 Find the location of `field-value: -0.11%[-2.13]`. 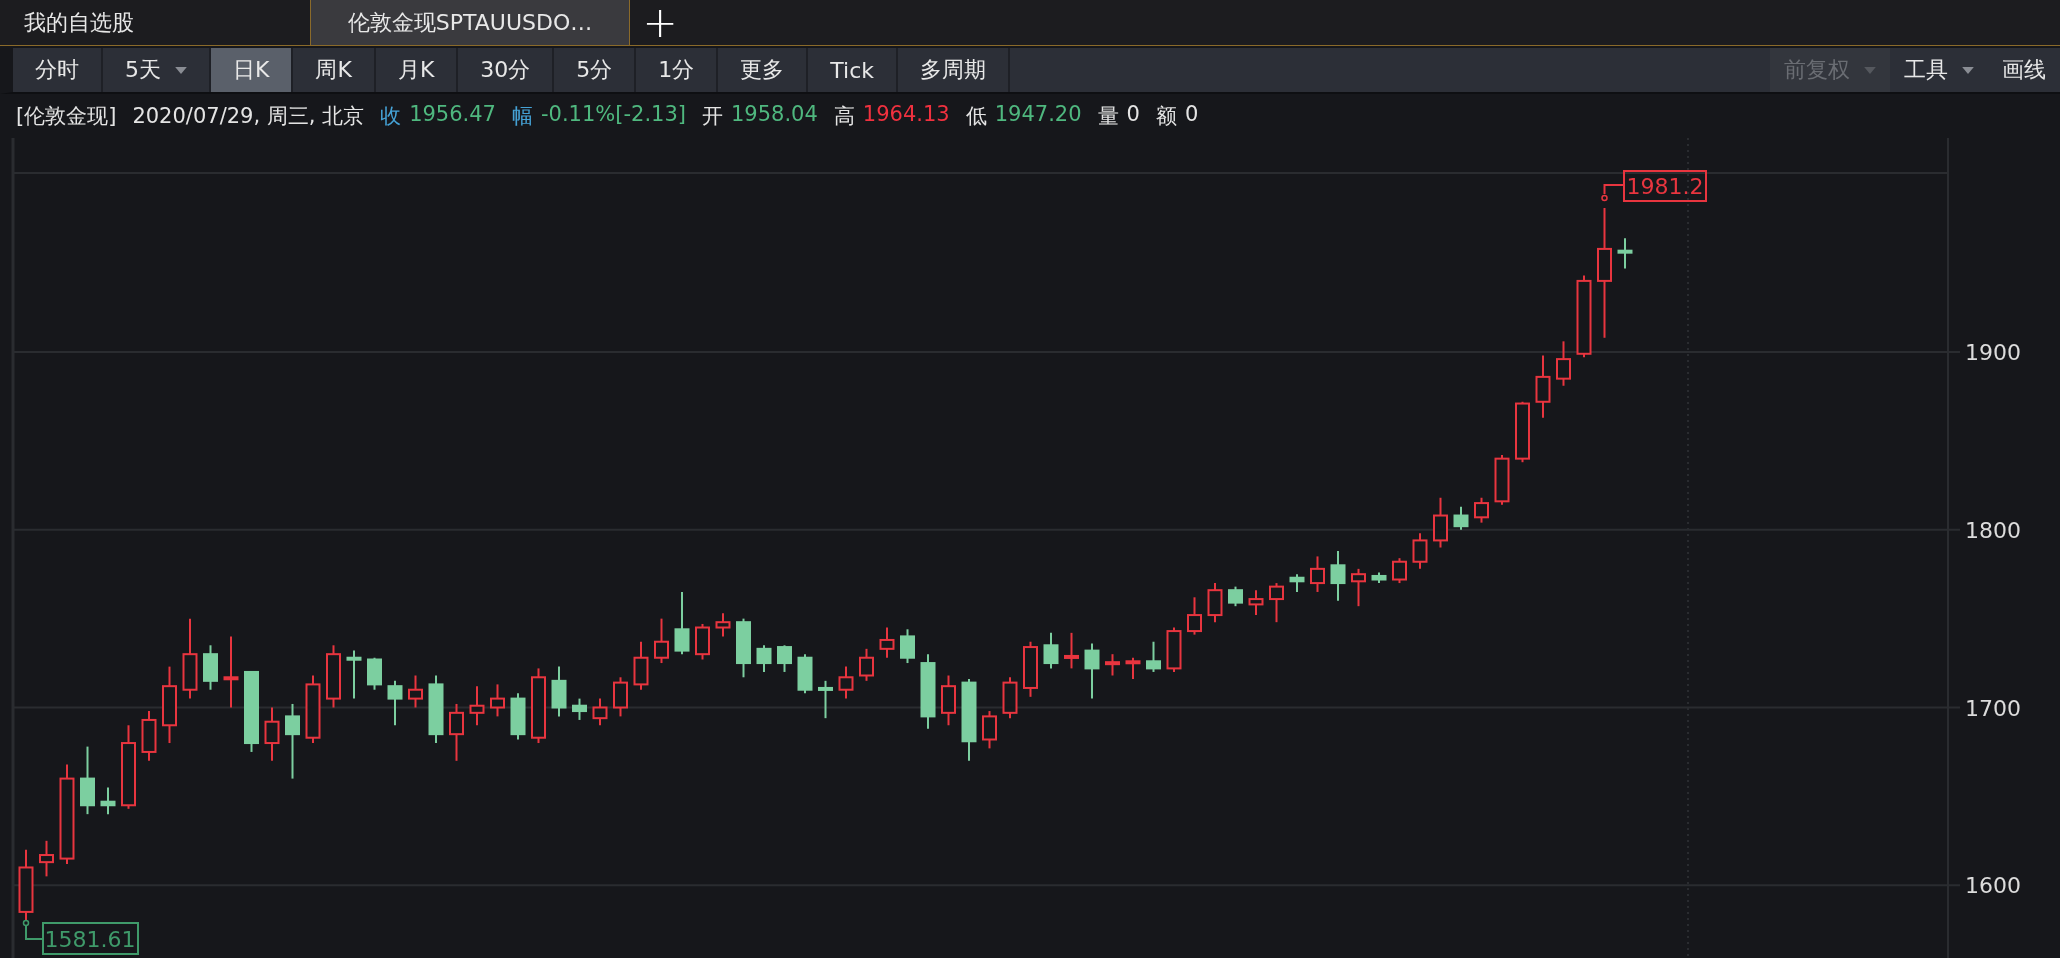

field-value: -0.11%[-2.13] is located at coordinates (613, 115).